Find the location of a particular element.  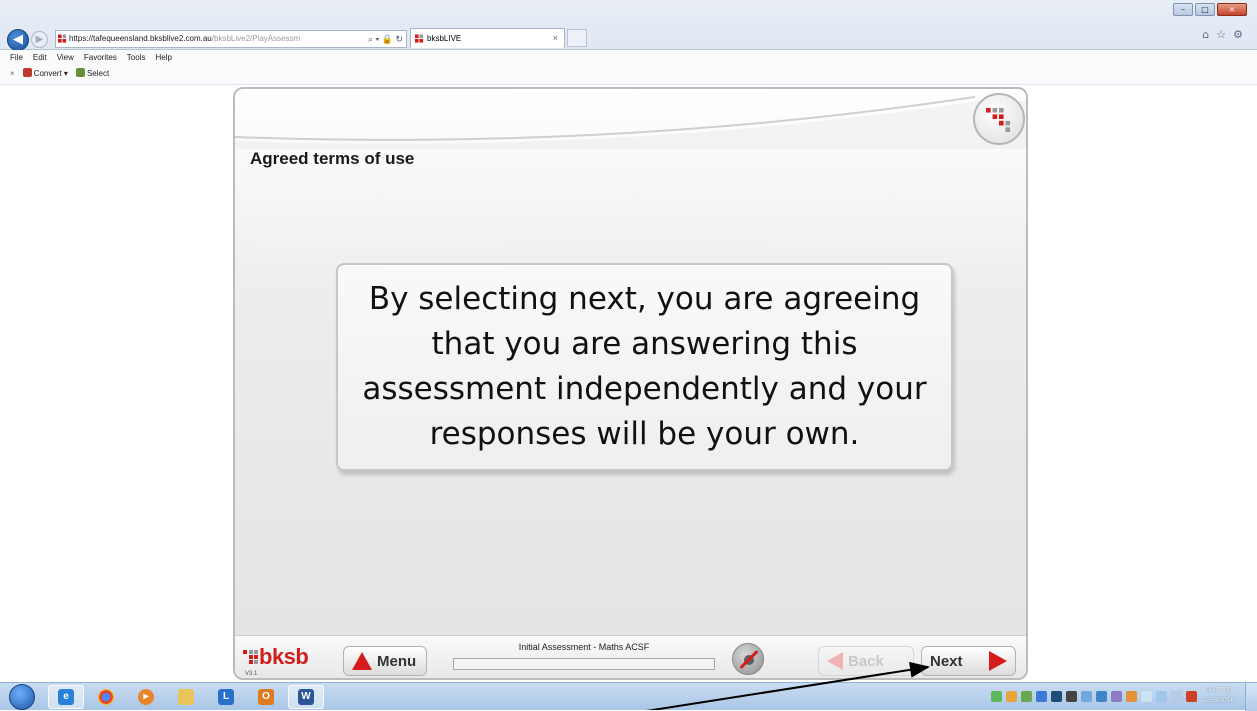

menu-help: Help is located at coordinates (163, 57).